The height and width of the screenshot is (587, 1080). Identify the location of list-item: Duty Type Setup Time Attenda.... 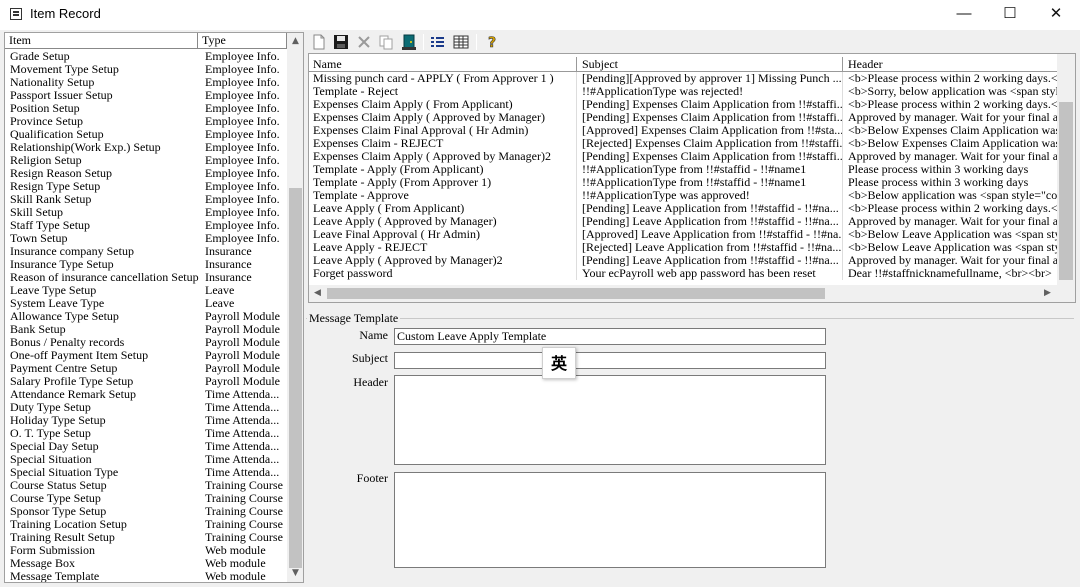
(146, 407).